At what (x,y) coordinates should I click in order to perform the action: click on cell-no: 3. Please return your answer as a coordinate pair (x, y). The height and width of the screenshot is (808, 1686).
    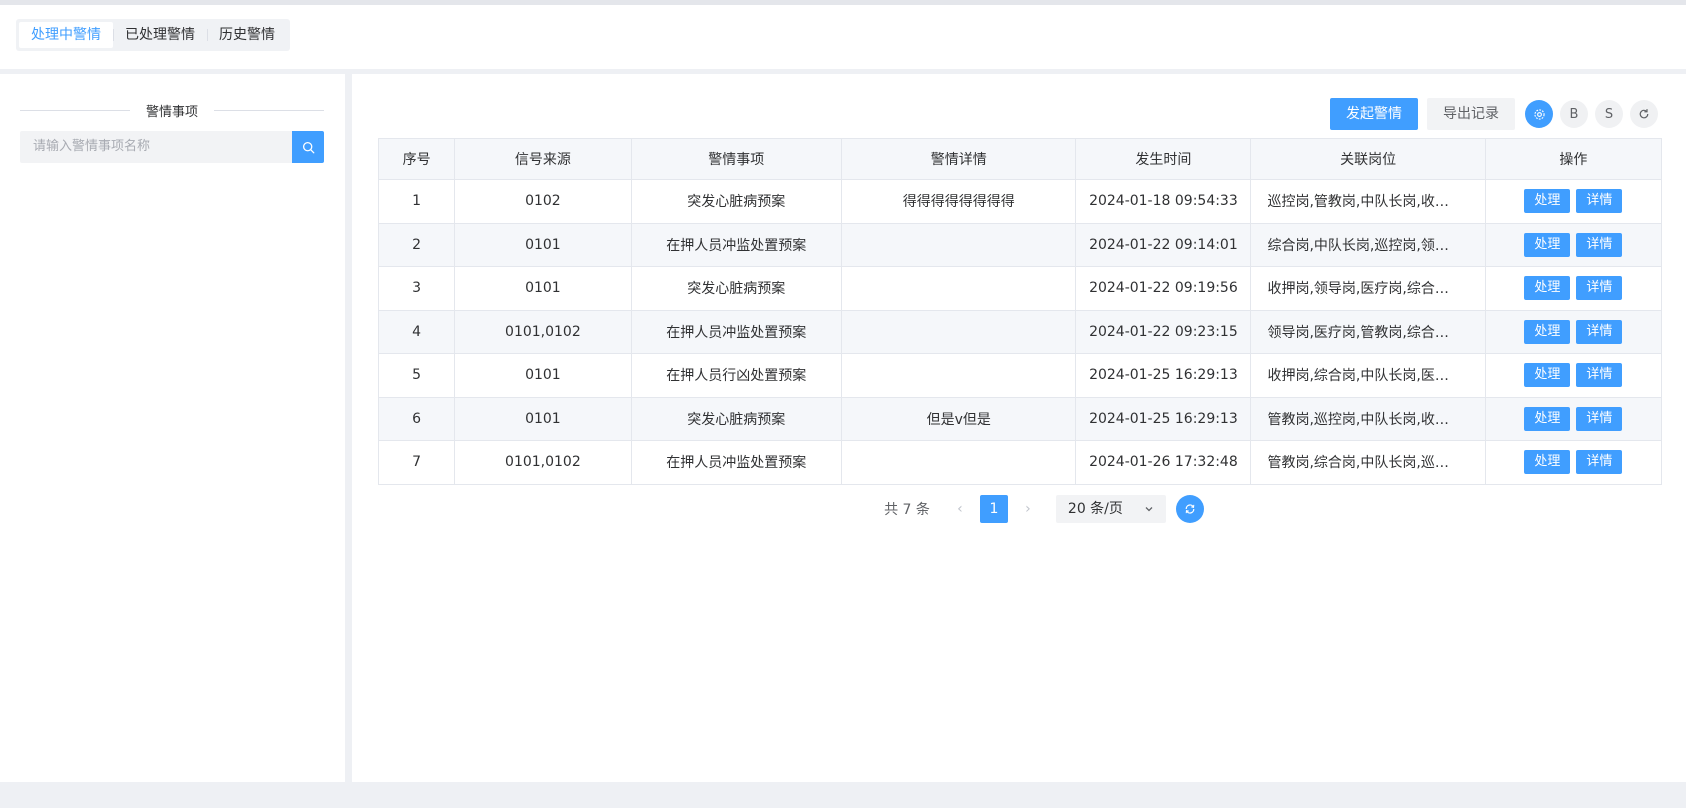
    Looking at the image, I should click on (416, 288).